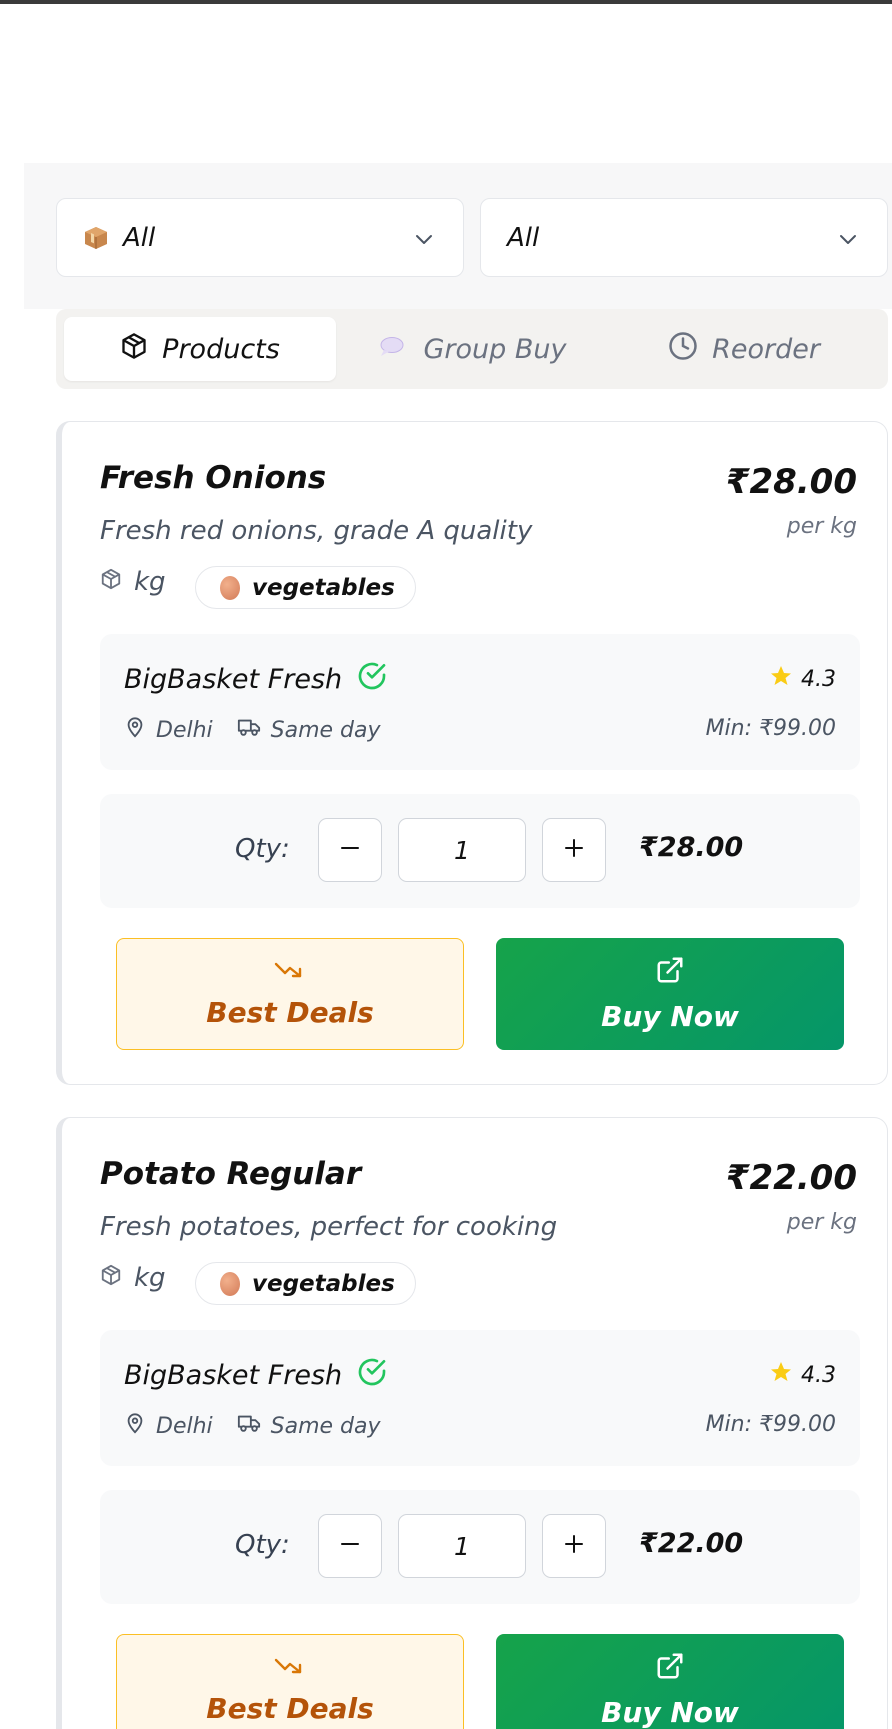  I want to click on secondary-select-value: All, so click(523, 237).